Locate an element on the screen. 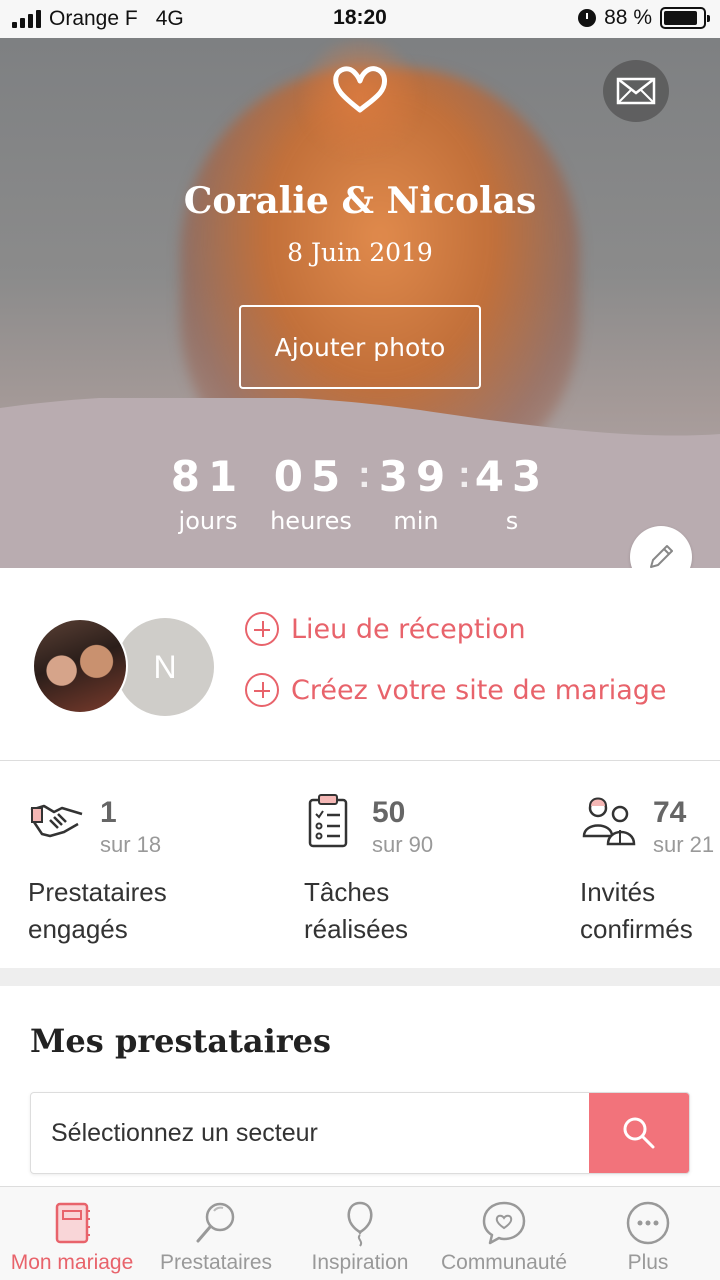 This screenshot has width=720, height=1280. guests-icon is located at coordinates (609, 821).